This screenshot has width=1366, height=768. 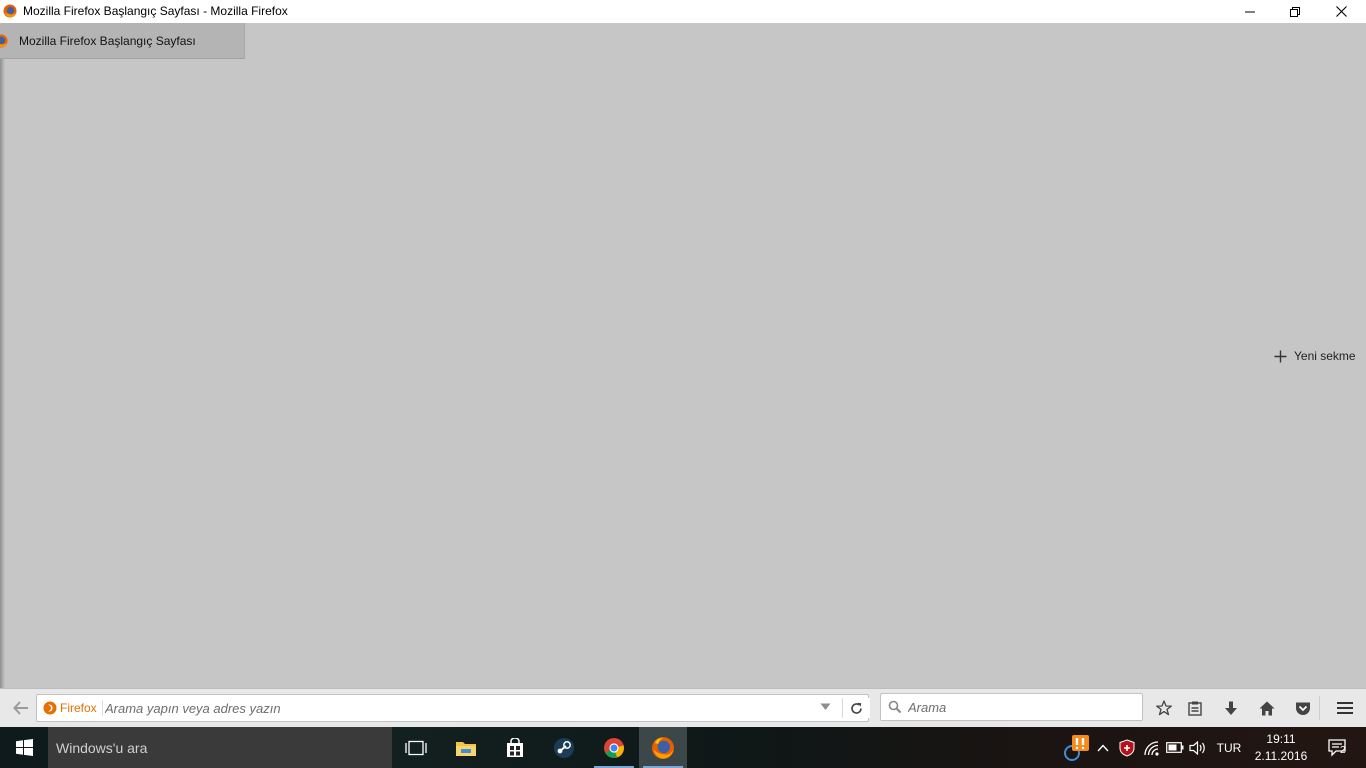 I want to click on bookmark-star-button, so click(x=1164, y=708).